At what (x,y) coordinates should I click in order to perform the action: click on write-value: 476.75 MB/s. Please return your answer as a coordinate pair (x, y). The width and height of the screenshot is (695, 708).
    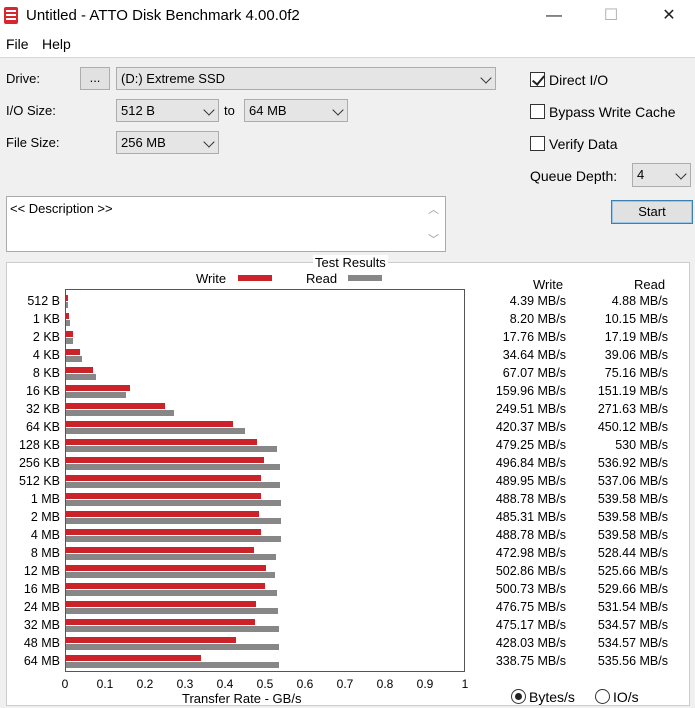
    Looking at the image, I should click on (530, 607).